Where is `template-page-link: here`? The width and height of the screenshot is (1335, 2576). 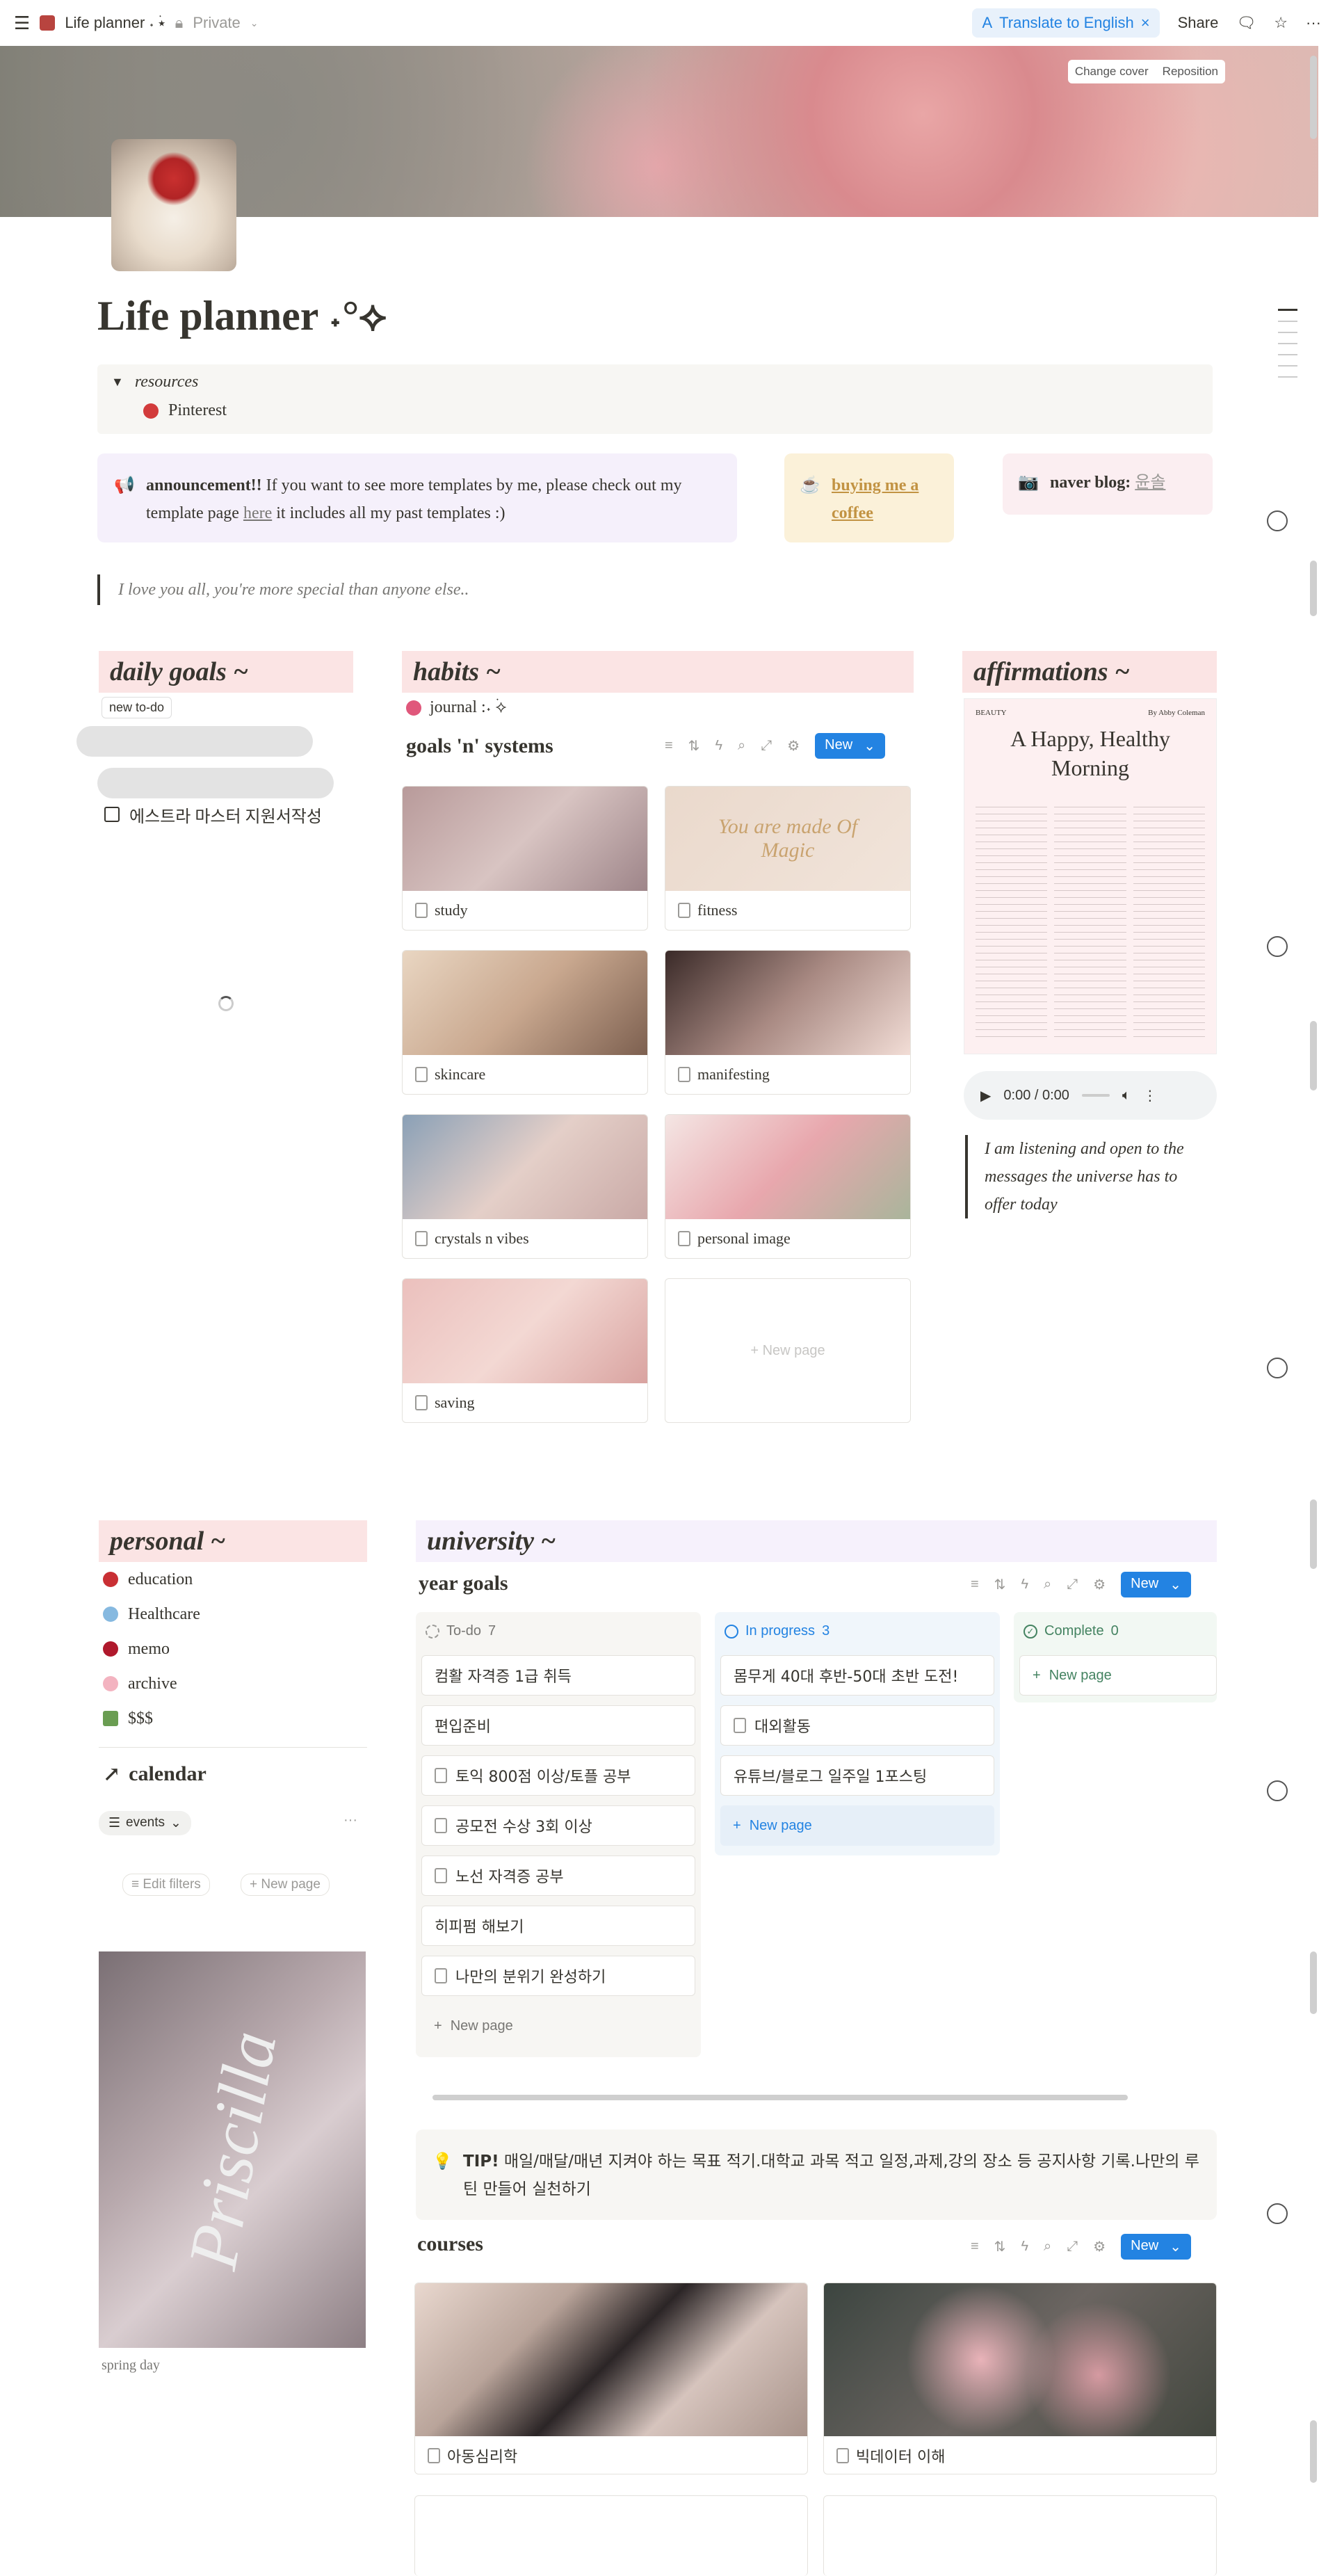
template-page-link: here is located at coordinates (257, 513).